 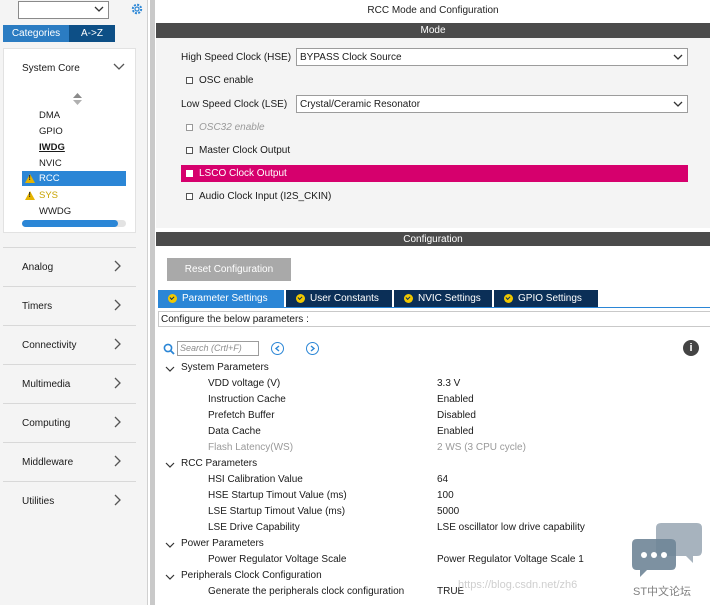 I want to click on param-value: 5000, so click(x=448, y=514).